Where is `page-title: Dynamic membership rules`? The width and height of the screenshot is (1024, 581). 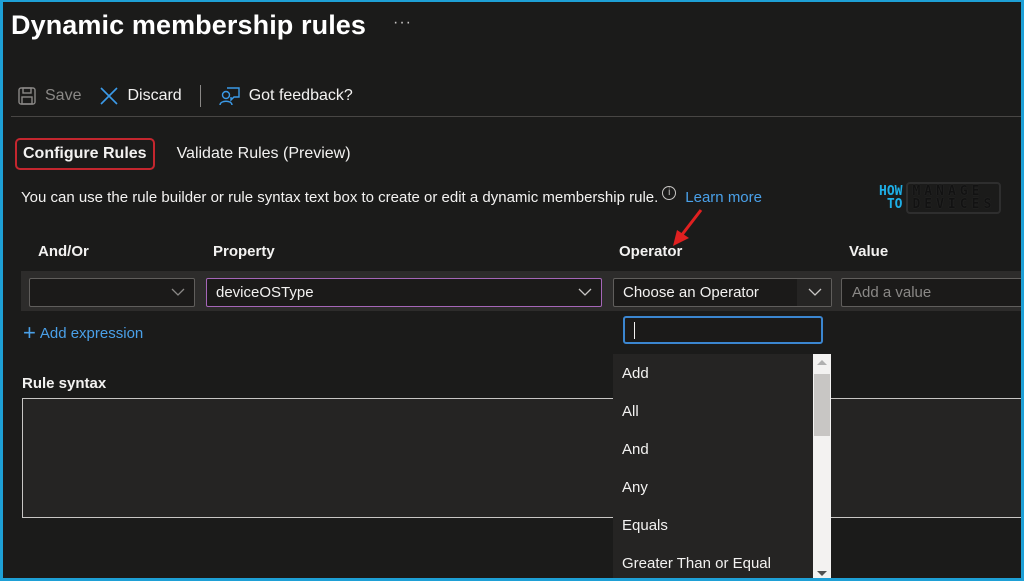 page-title: Dynamic membership rules is located at coordinates (189, 25).